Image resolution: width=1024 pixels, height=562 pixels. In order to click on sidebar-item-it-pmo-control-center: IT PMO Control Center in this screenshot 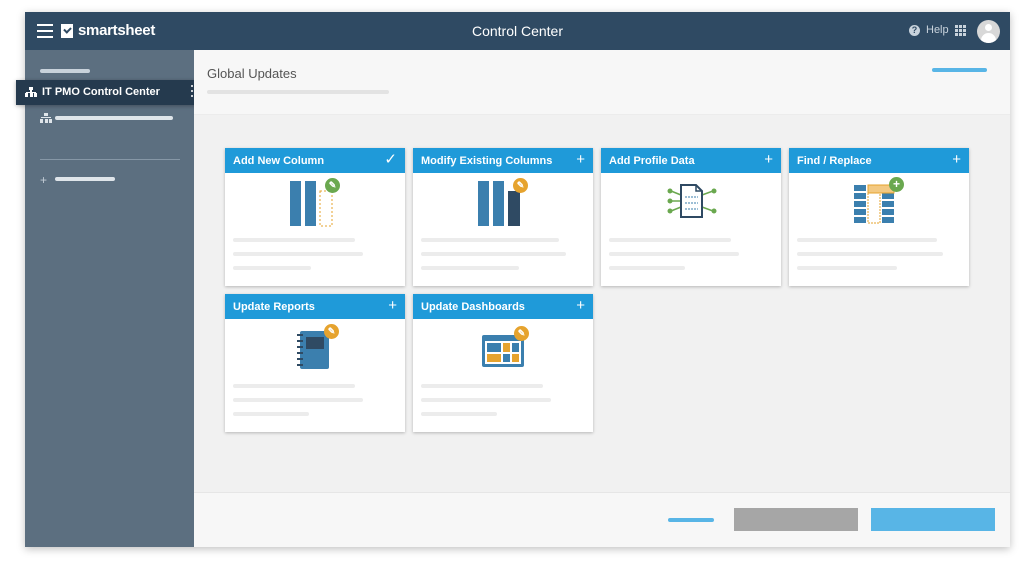, I will do `click(109, 92)`.